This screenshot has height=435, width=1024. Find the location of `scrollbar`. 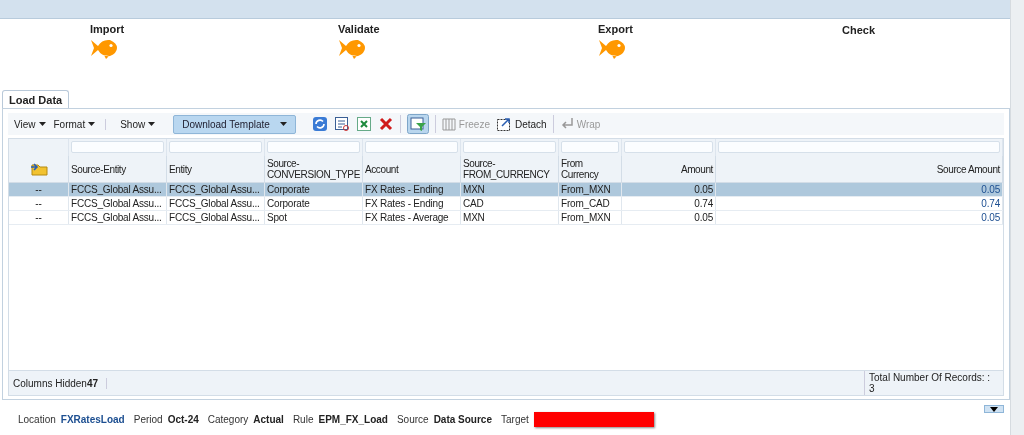

scrollbar is located at coordinates (1017, 217).